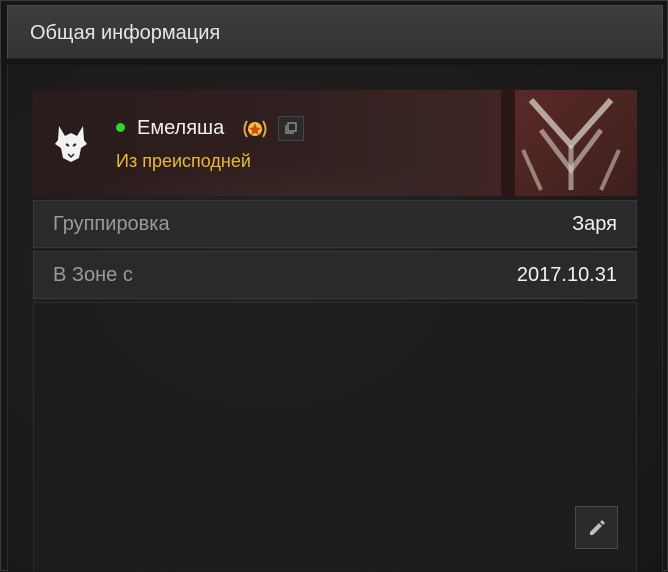  I want to click on panel-header: Общая информация, so click(335, 32).